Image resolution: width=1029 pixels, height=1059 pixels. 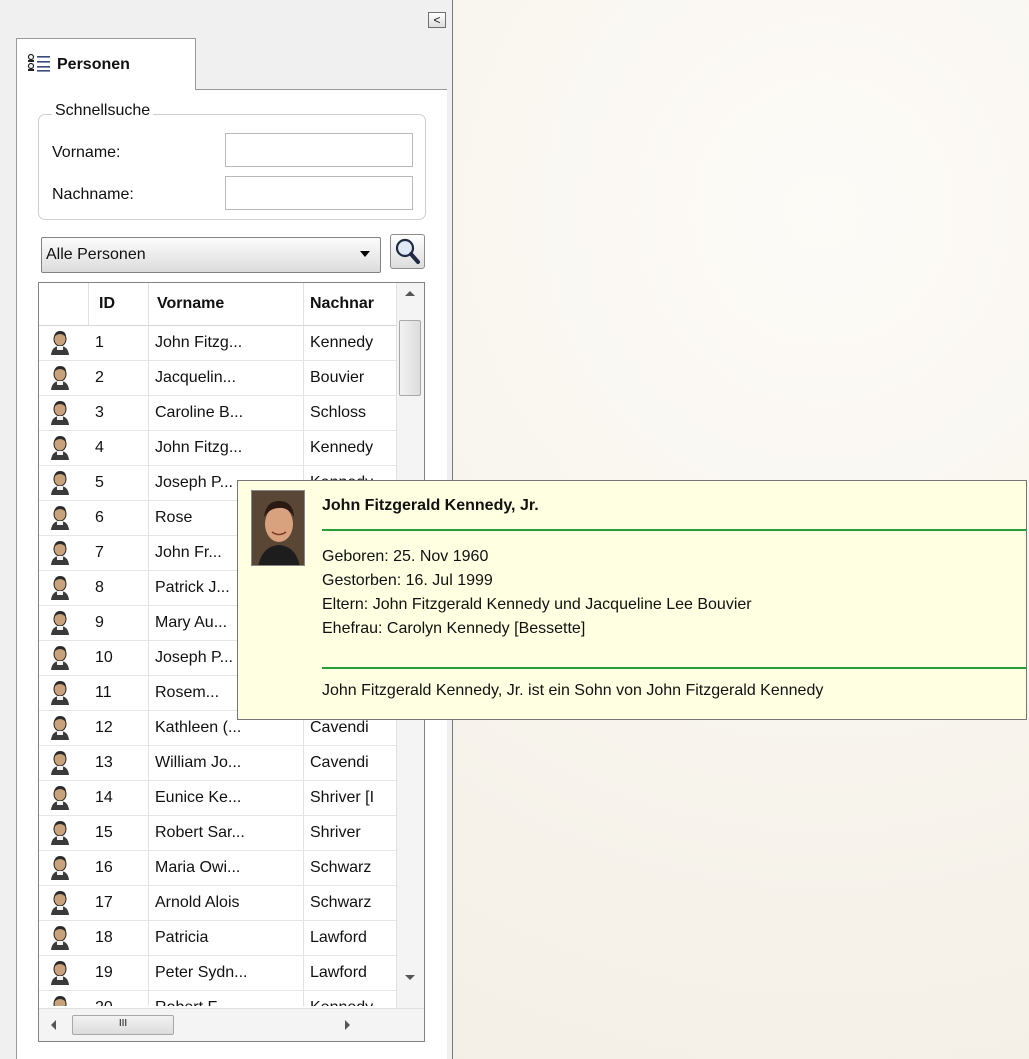 What do you see at coordinates (430, 505) in the screenshot?
I see `tooltip-title: John Fitzgerald Kennedy, Jr.` at bounding box center [430, 505].